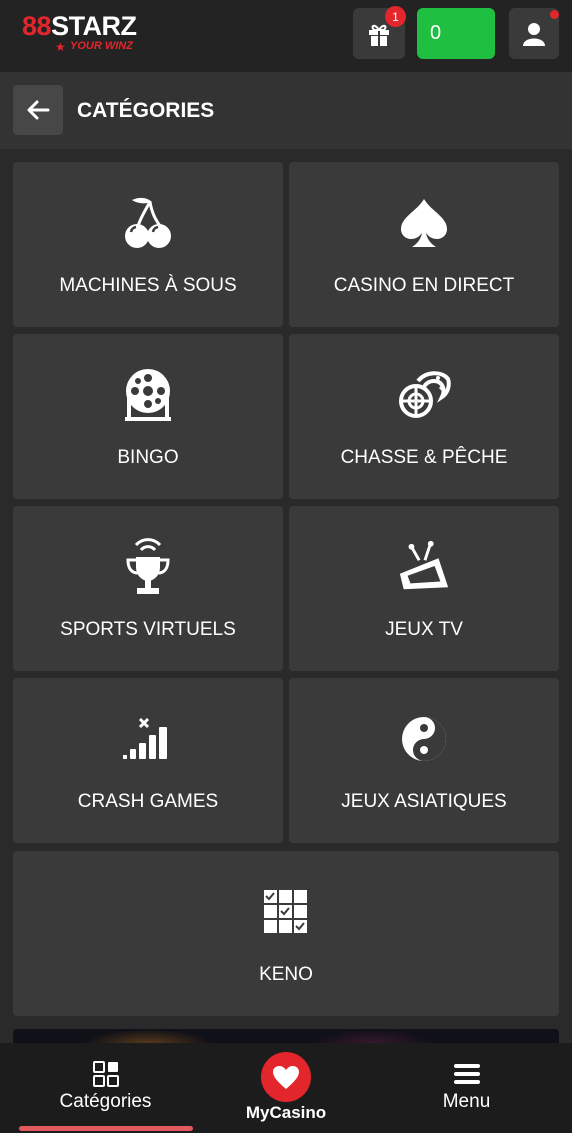  I want to click on grid-icon, so click(105, 1074).